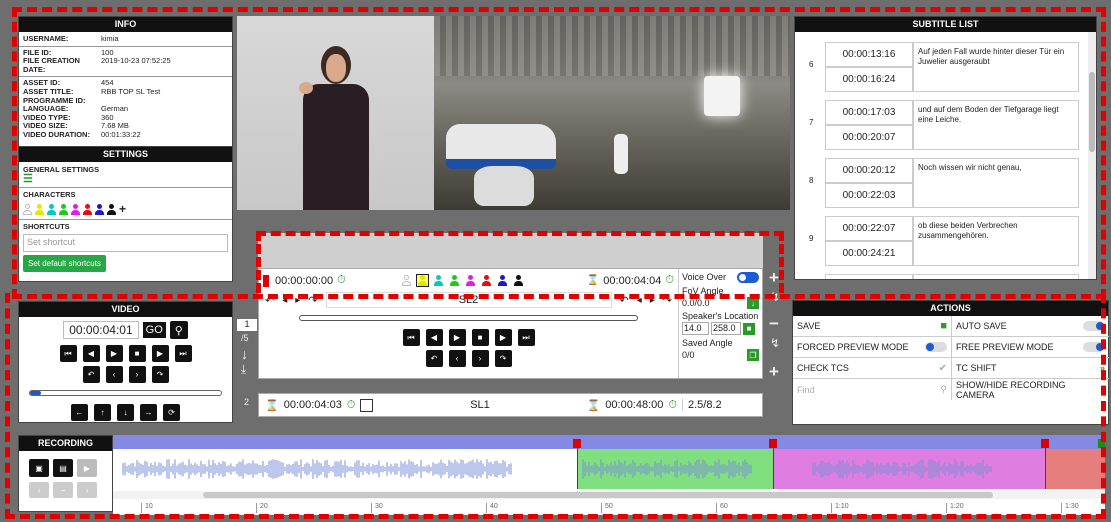 The height and width of the screenshot is (522, 1111). Describe the element at coordinates (996, 276) in the screenshot. I see `subtitle-text` at that location.